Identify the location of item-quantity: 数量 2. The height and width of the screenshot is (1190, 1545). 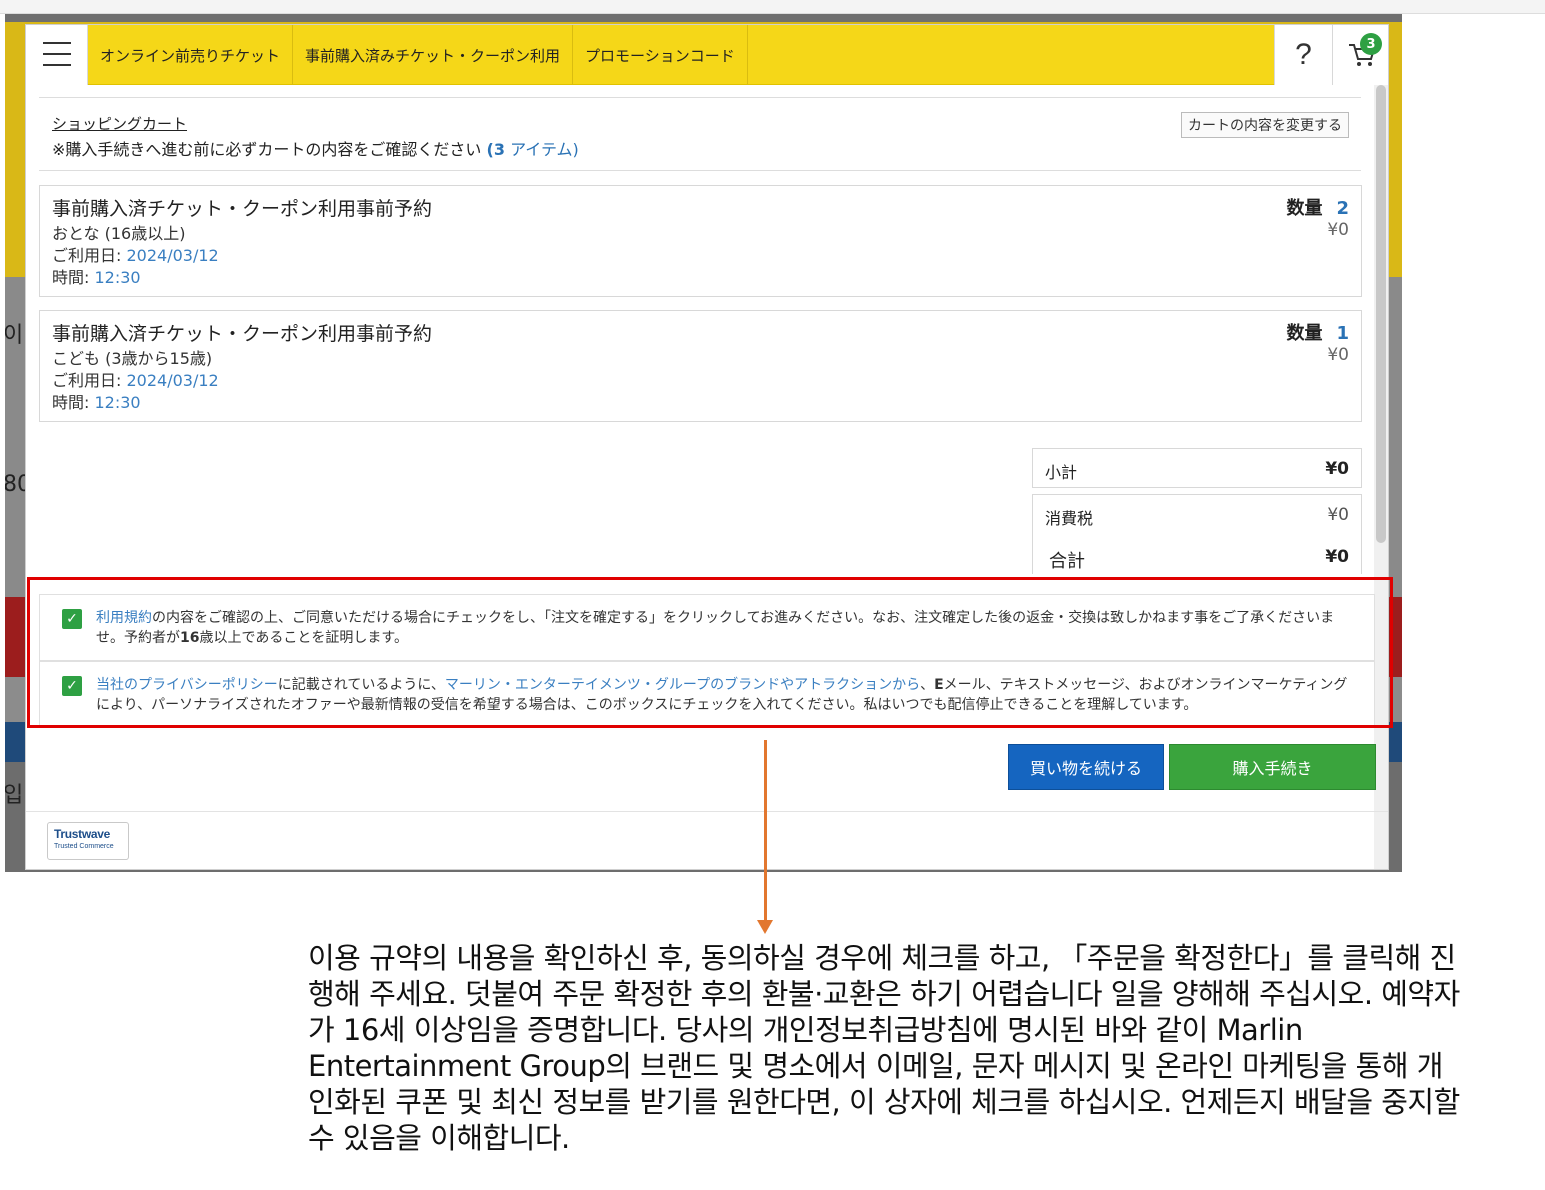
(1317, 207).